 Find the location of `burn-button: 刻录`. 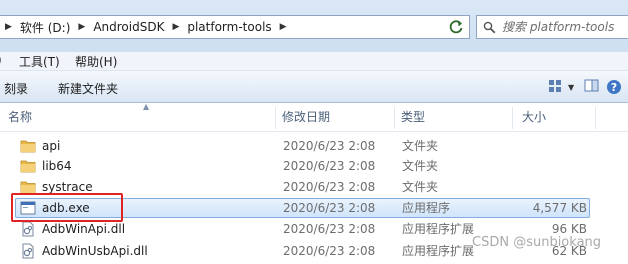

burn-button: 刻录 is located at coordinates (16, 88).